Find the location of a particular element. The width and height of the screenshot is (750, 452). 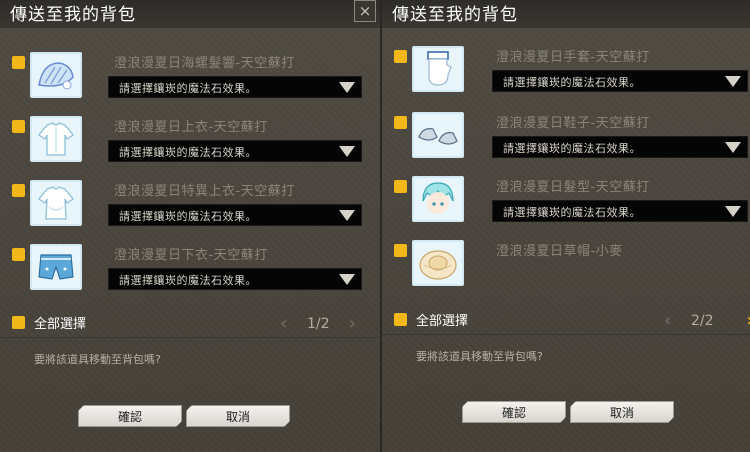

item-row: 澄浪漫夏日鞋子-天空蘇打 請選擇鑲崁的魔法石效果。 is located at coordinates (566, 138).